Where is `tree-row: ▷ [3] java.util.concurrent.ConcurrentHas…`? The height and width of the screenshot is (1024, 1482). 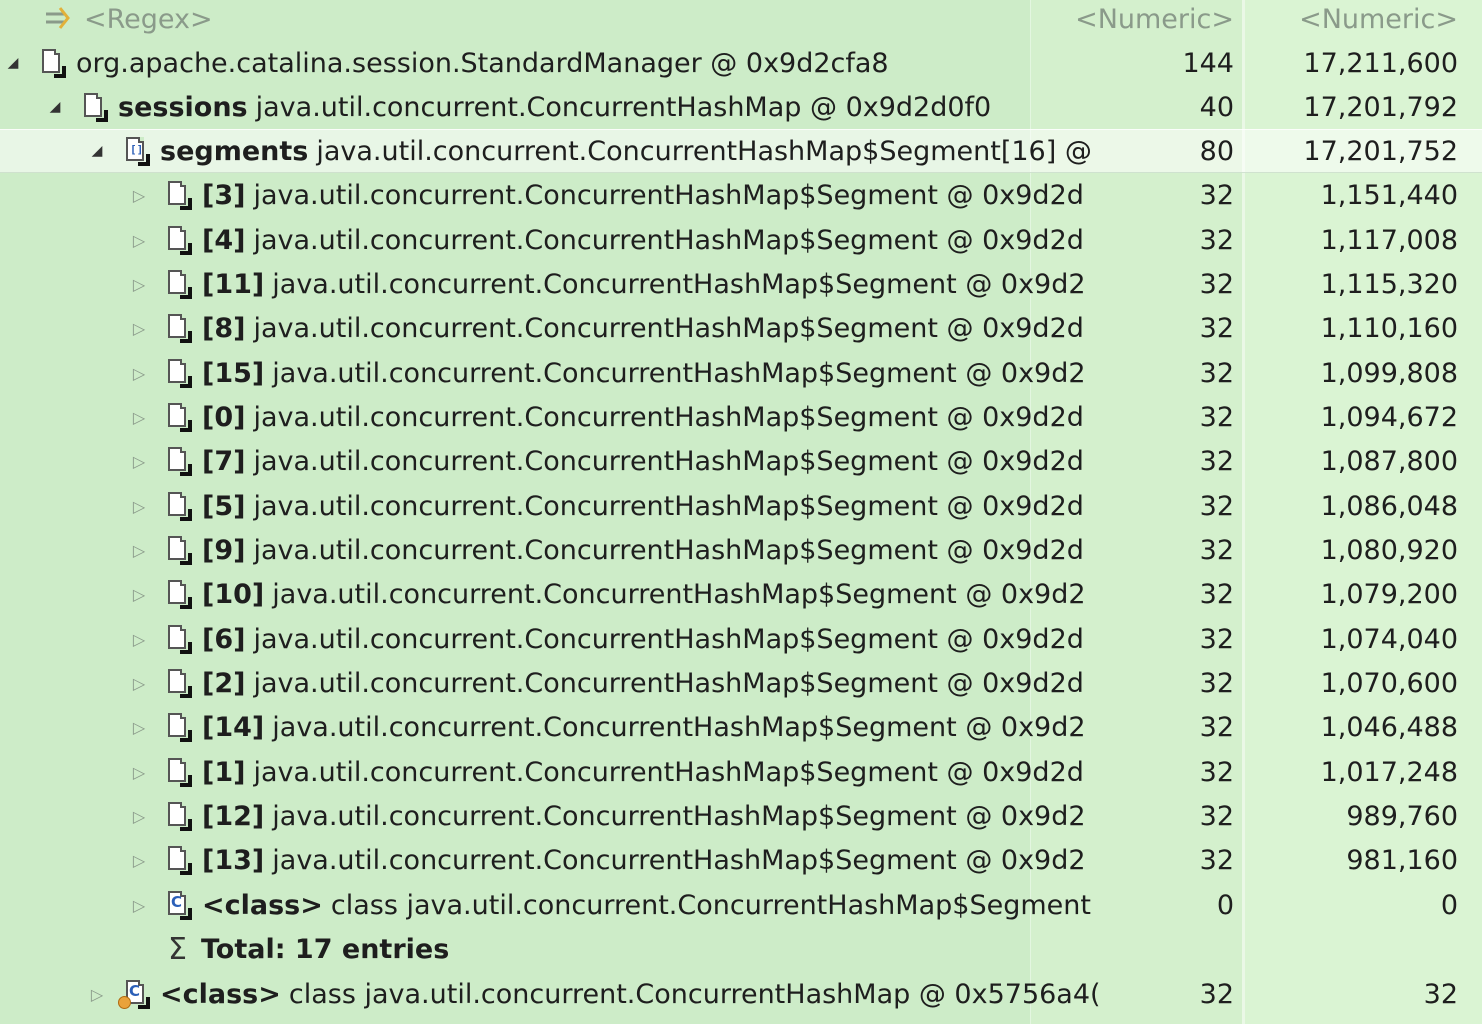 tree-row: ▷ [3] java.util.concurrent.ConcurrentHas… is located at coordinates (741, 195).